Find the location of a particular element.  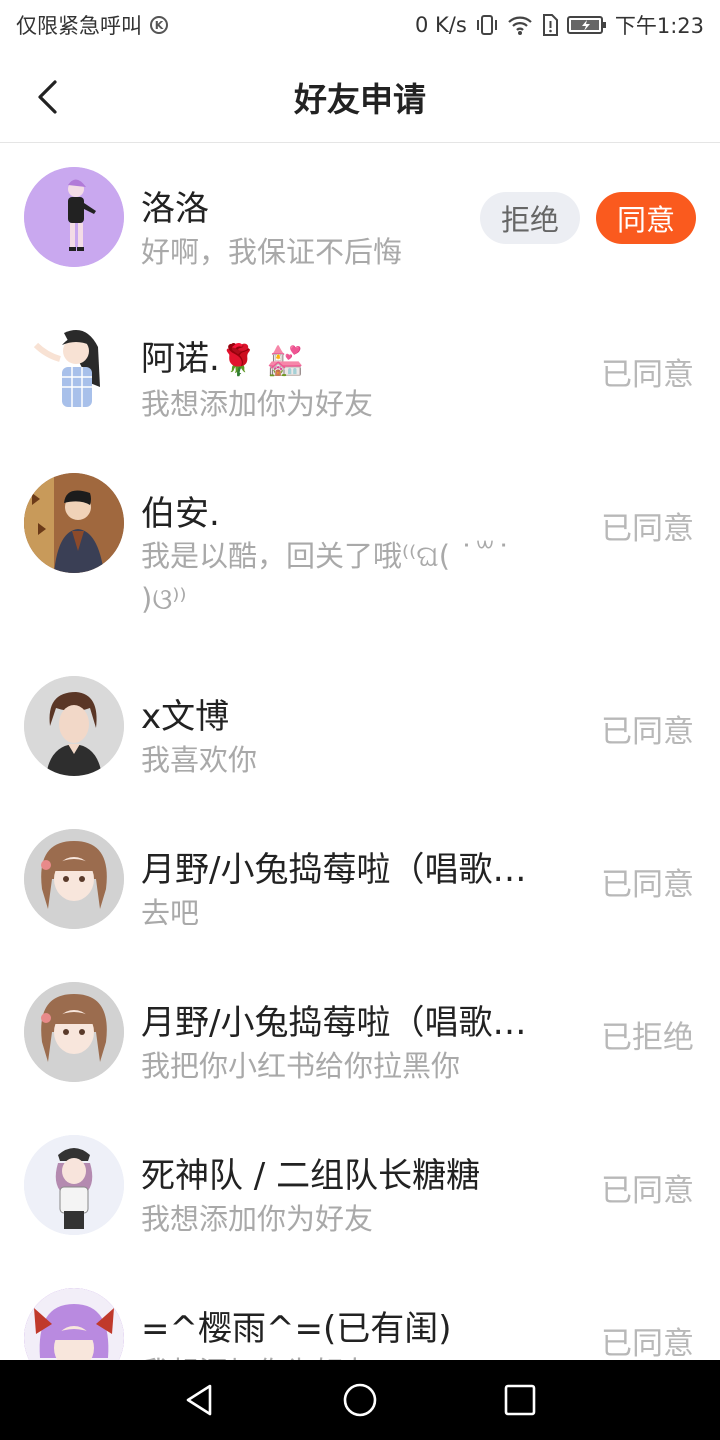

friend-request-row: 死神队 / 二组队长糖糖 我想添加你为好友 已同意 is located at coordinates (360, 1186).